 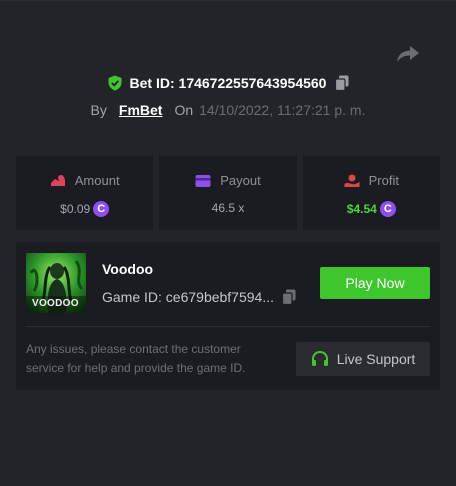 What do you see at coordinates (228, 208) in the screenshot?
I see `stat-payout-value: 46.5 x` at bounding box center [228, 208].